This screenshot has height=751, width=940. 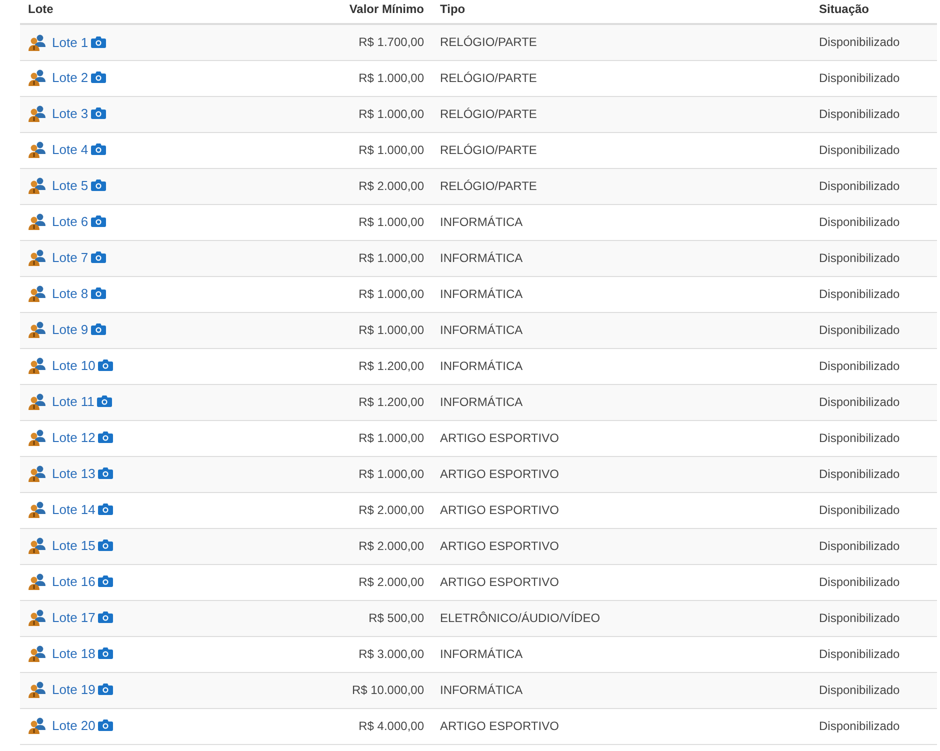 I want to click on lot-link: Lote 7, so click(x=70, y=258).